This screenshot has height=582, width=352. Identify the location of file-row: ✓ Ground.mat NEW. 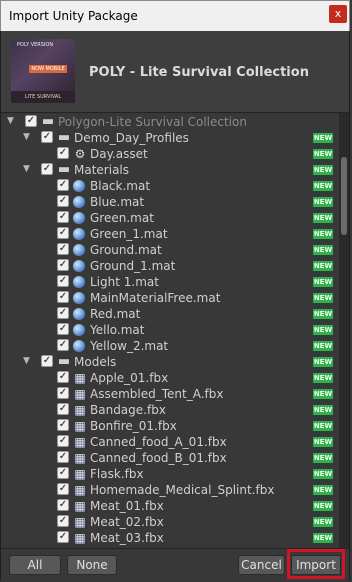
(170, 250).